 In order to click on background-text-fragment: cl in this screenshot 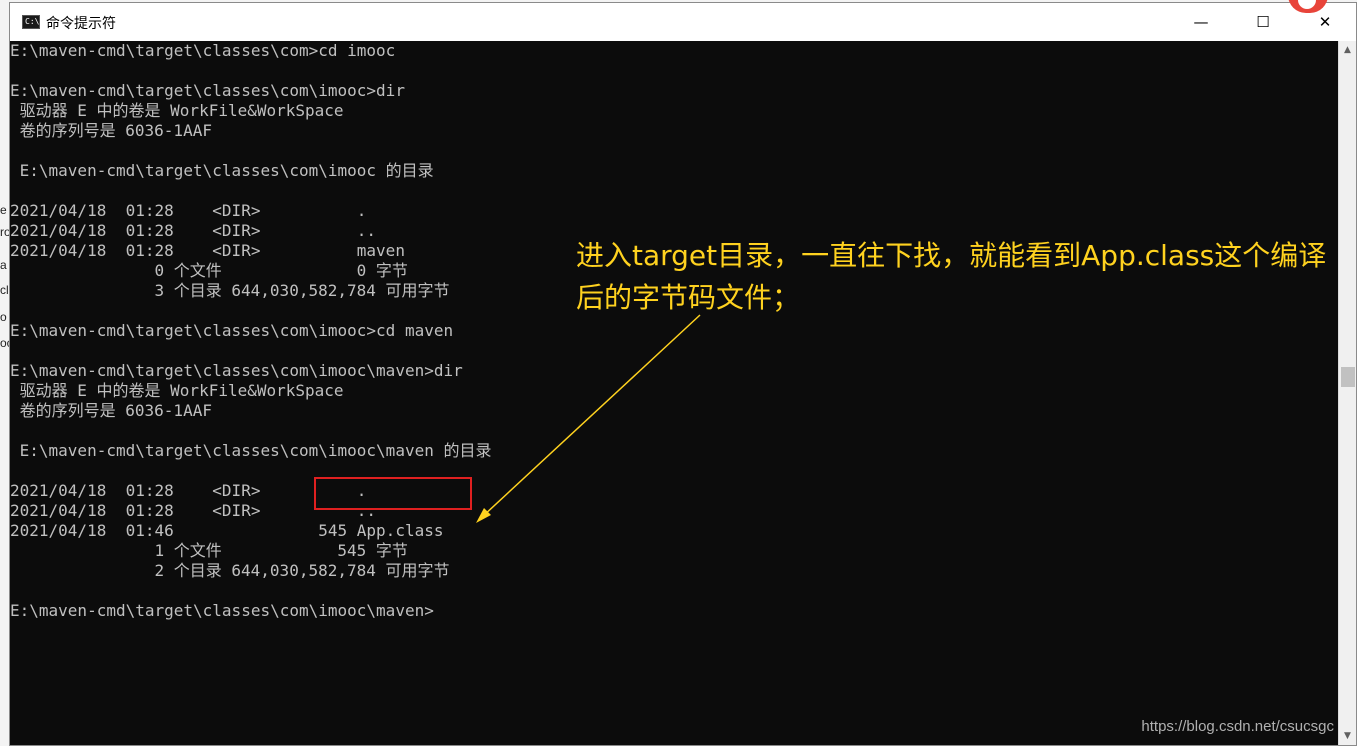, I will do `click(4, 290)`.